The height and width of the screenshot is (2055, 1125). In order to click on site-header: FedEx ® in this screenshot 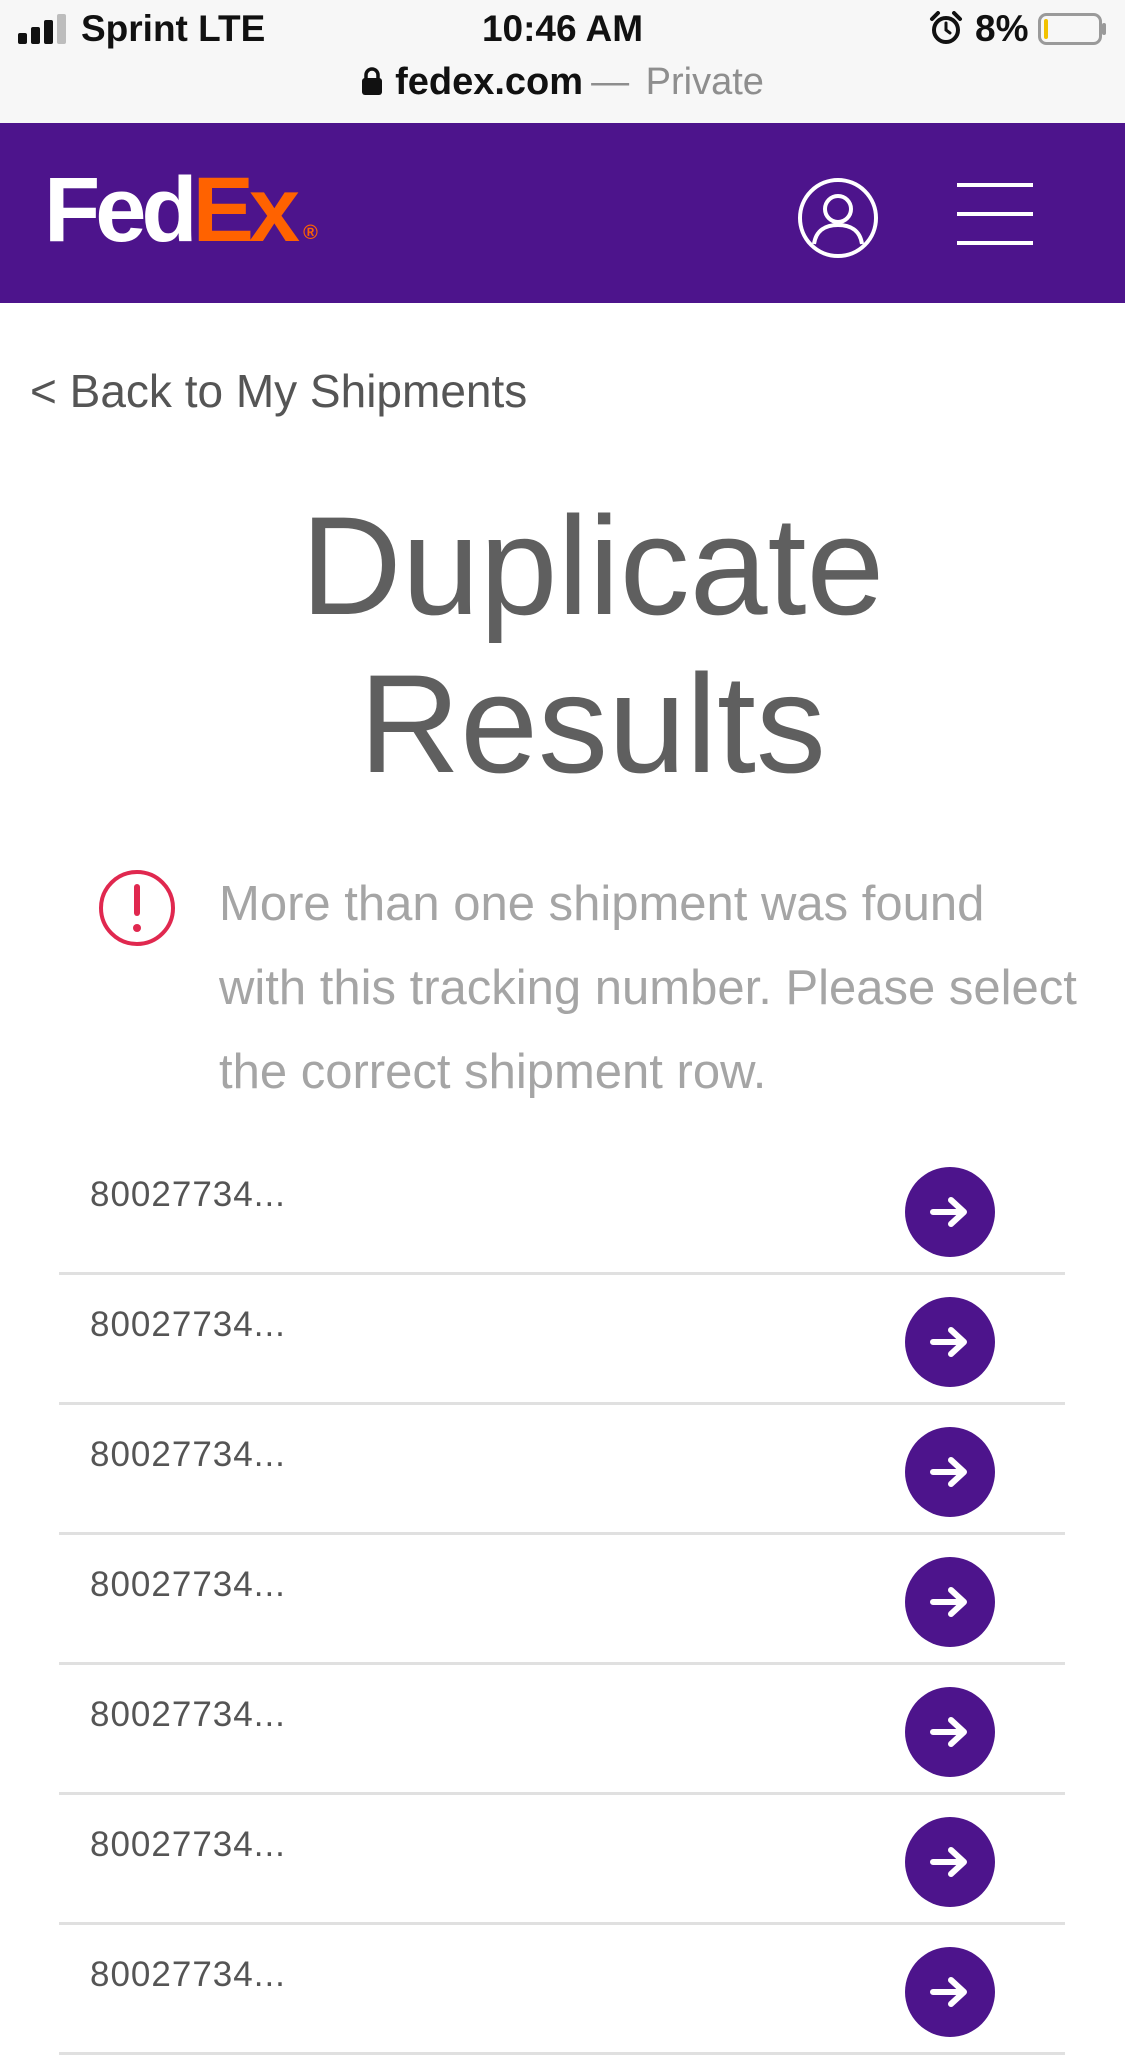, I will do `click(562, 213)`.